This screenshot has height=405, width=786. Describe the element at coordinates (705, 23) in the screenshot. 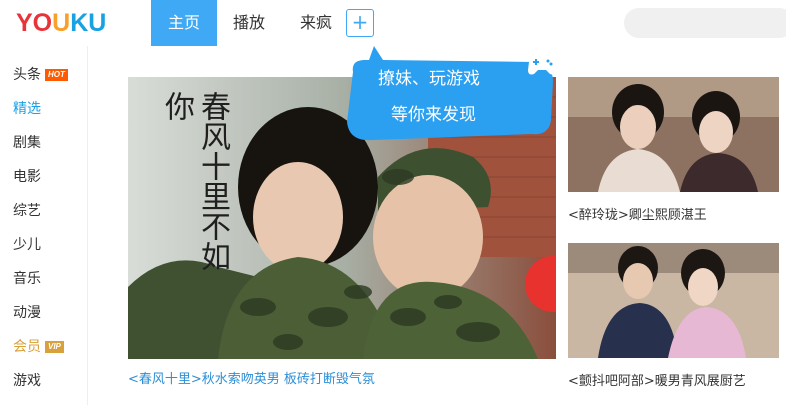

I see `search-input` at that location.